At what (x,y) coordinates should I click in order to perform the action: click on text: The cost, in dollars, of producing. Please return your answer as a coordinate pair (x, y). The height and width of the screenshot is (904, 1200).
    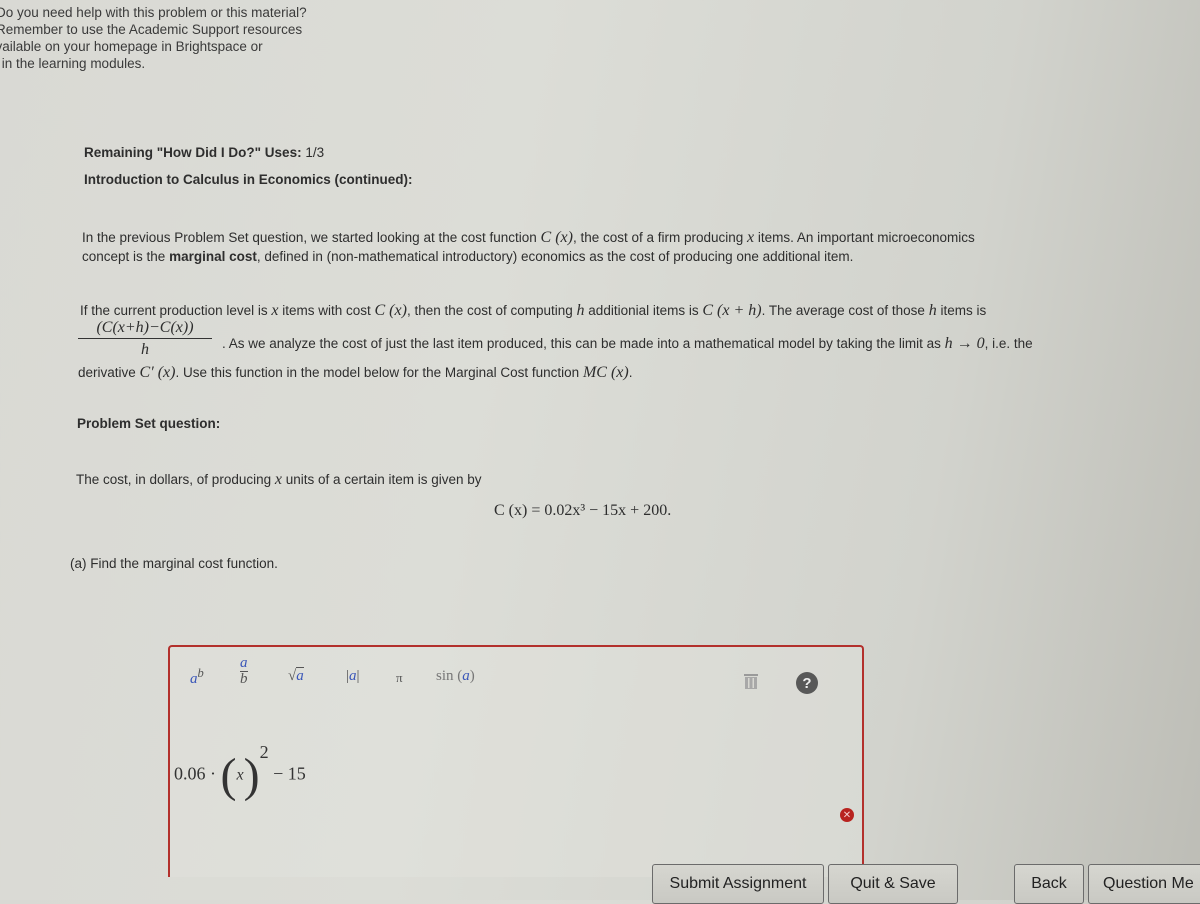
    Looking at the image, I should click on (175, 479).